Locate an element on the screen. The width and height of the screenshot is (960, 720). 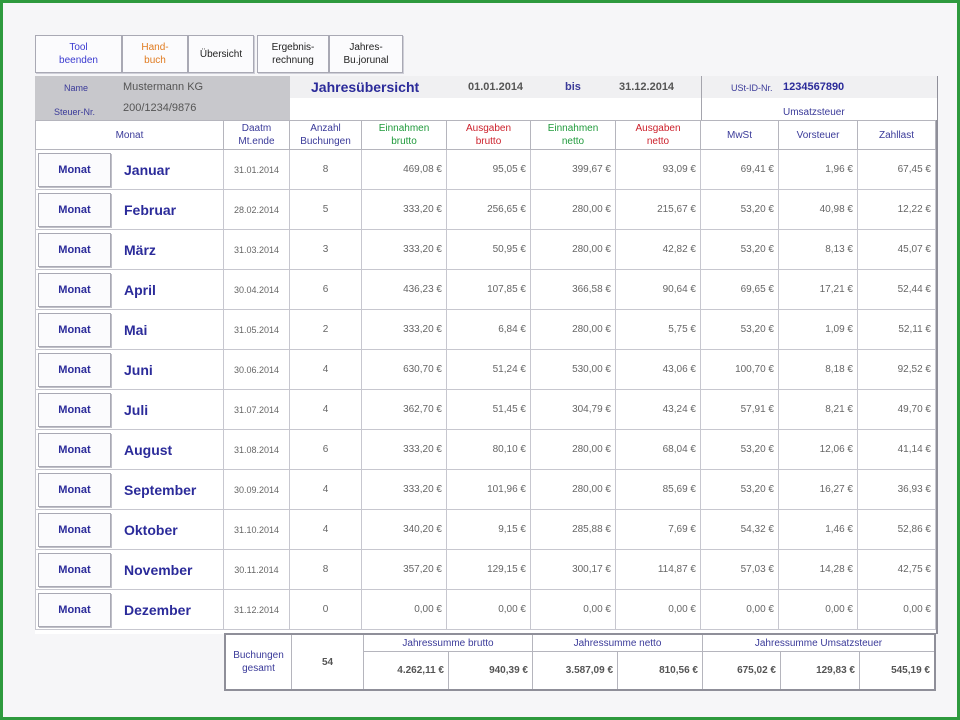
row-zahllast: 36,93 € is located at coordinates (897, 490).